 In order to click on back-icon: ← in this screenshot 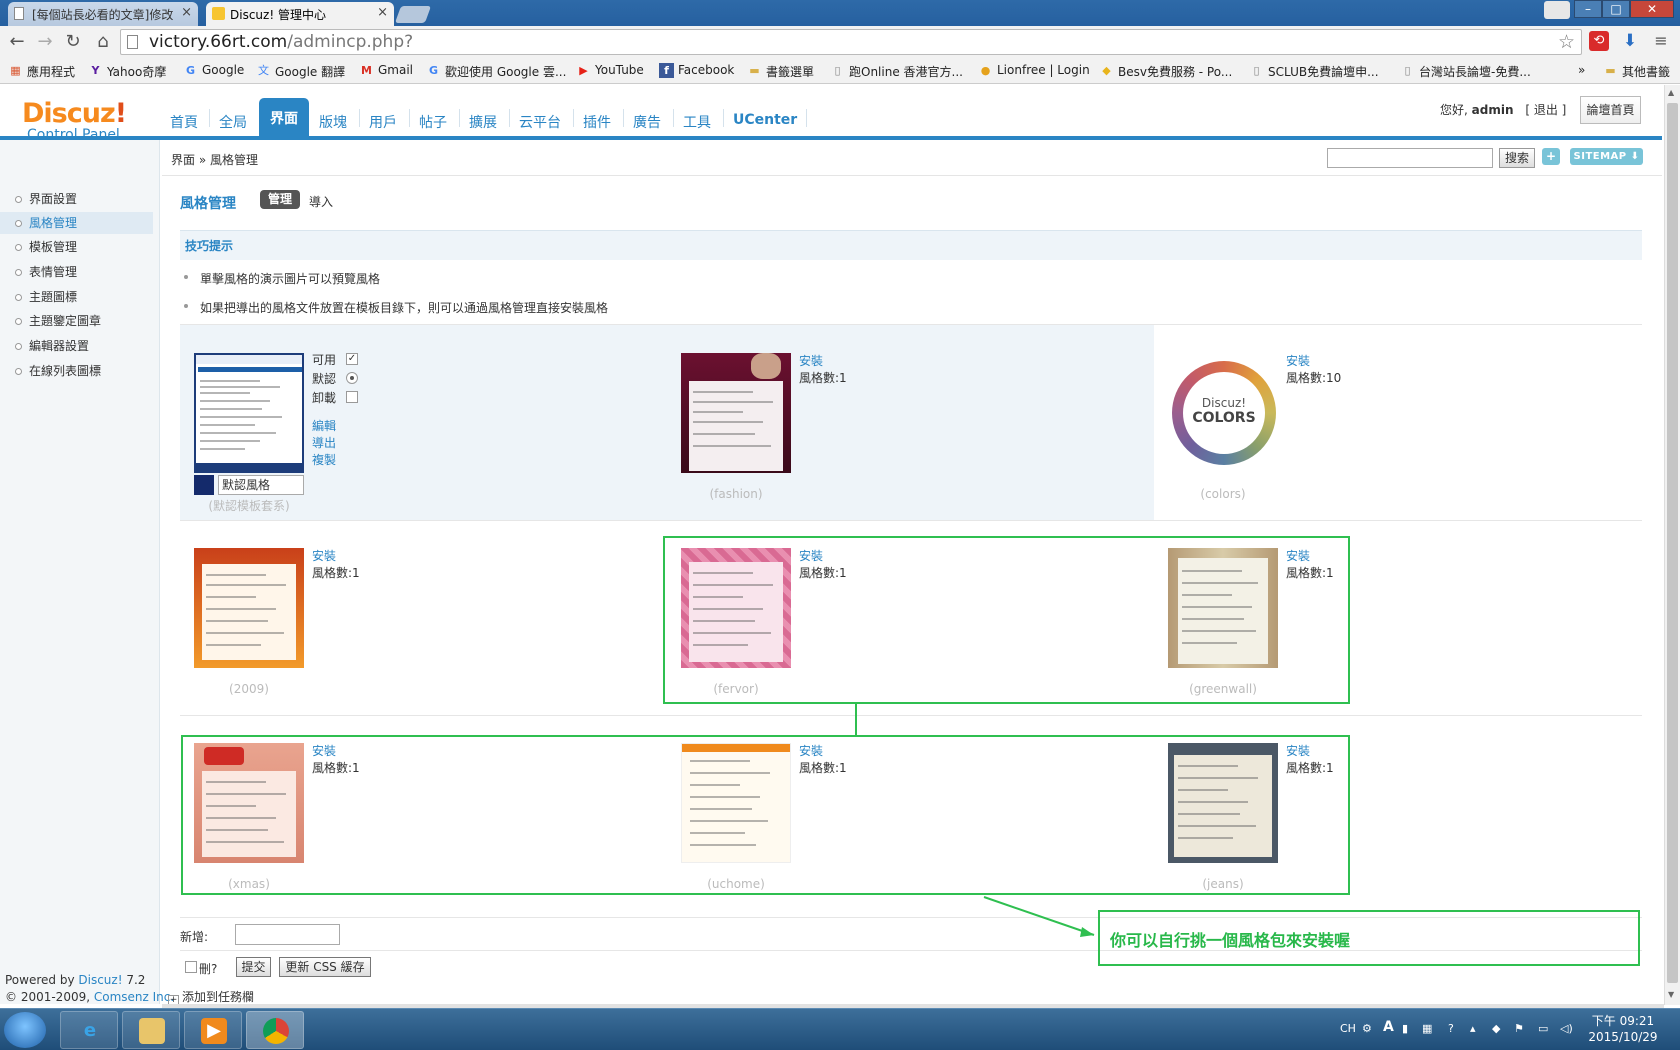, I will do `click(17, 42)`.